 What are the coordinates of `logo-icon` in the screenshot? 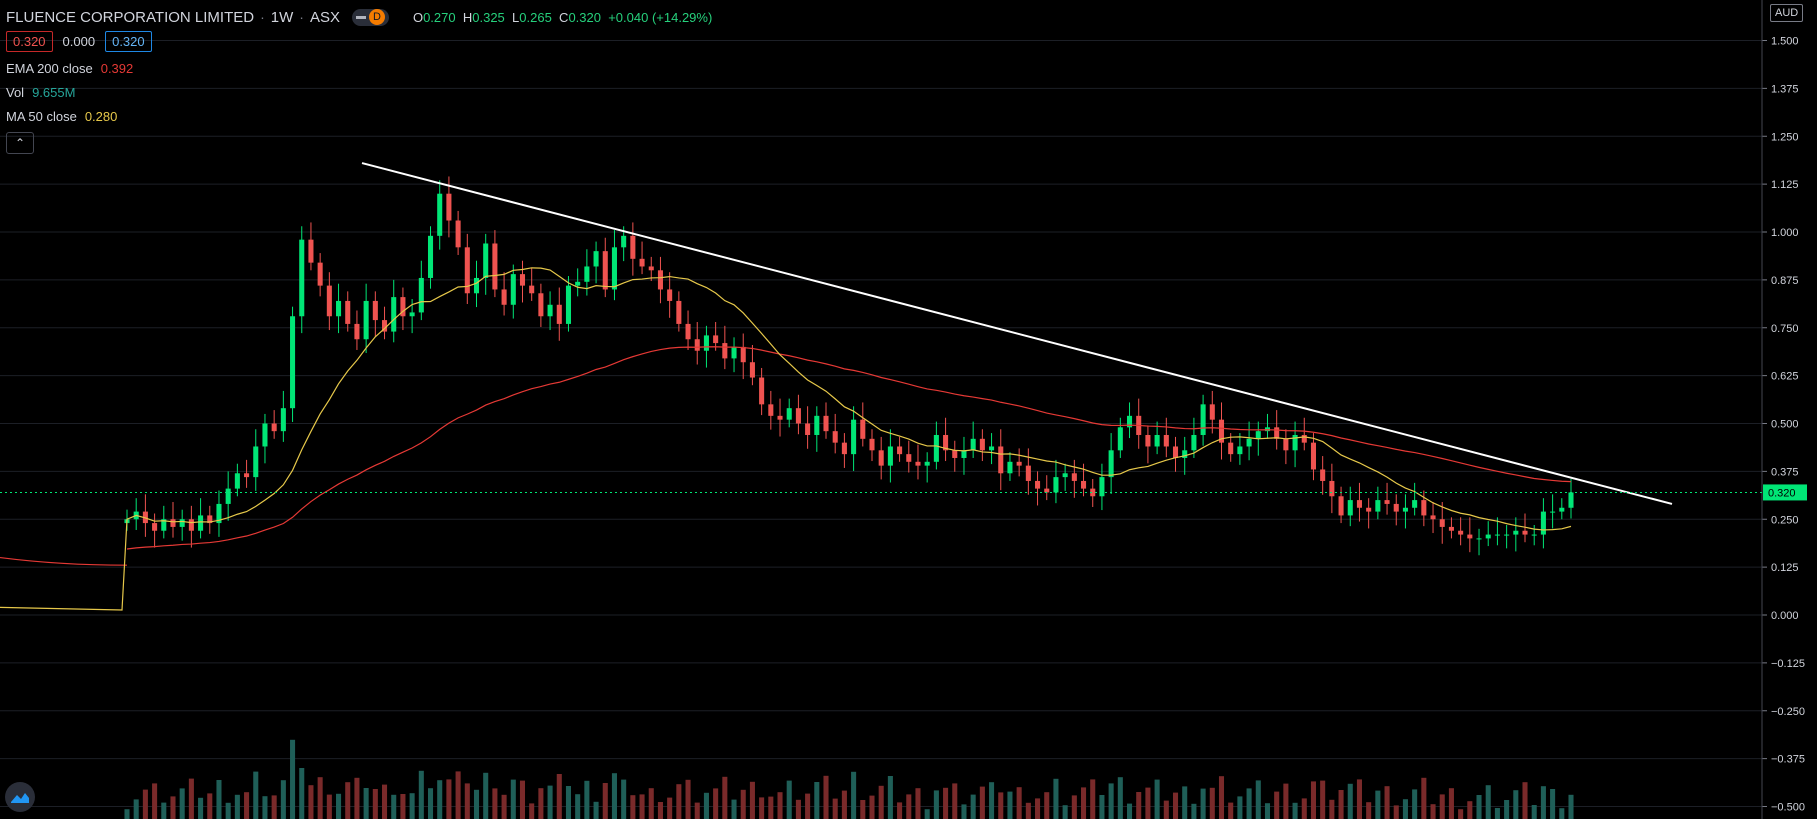 It's located at (20, 798).